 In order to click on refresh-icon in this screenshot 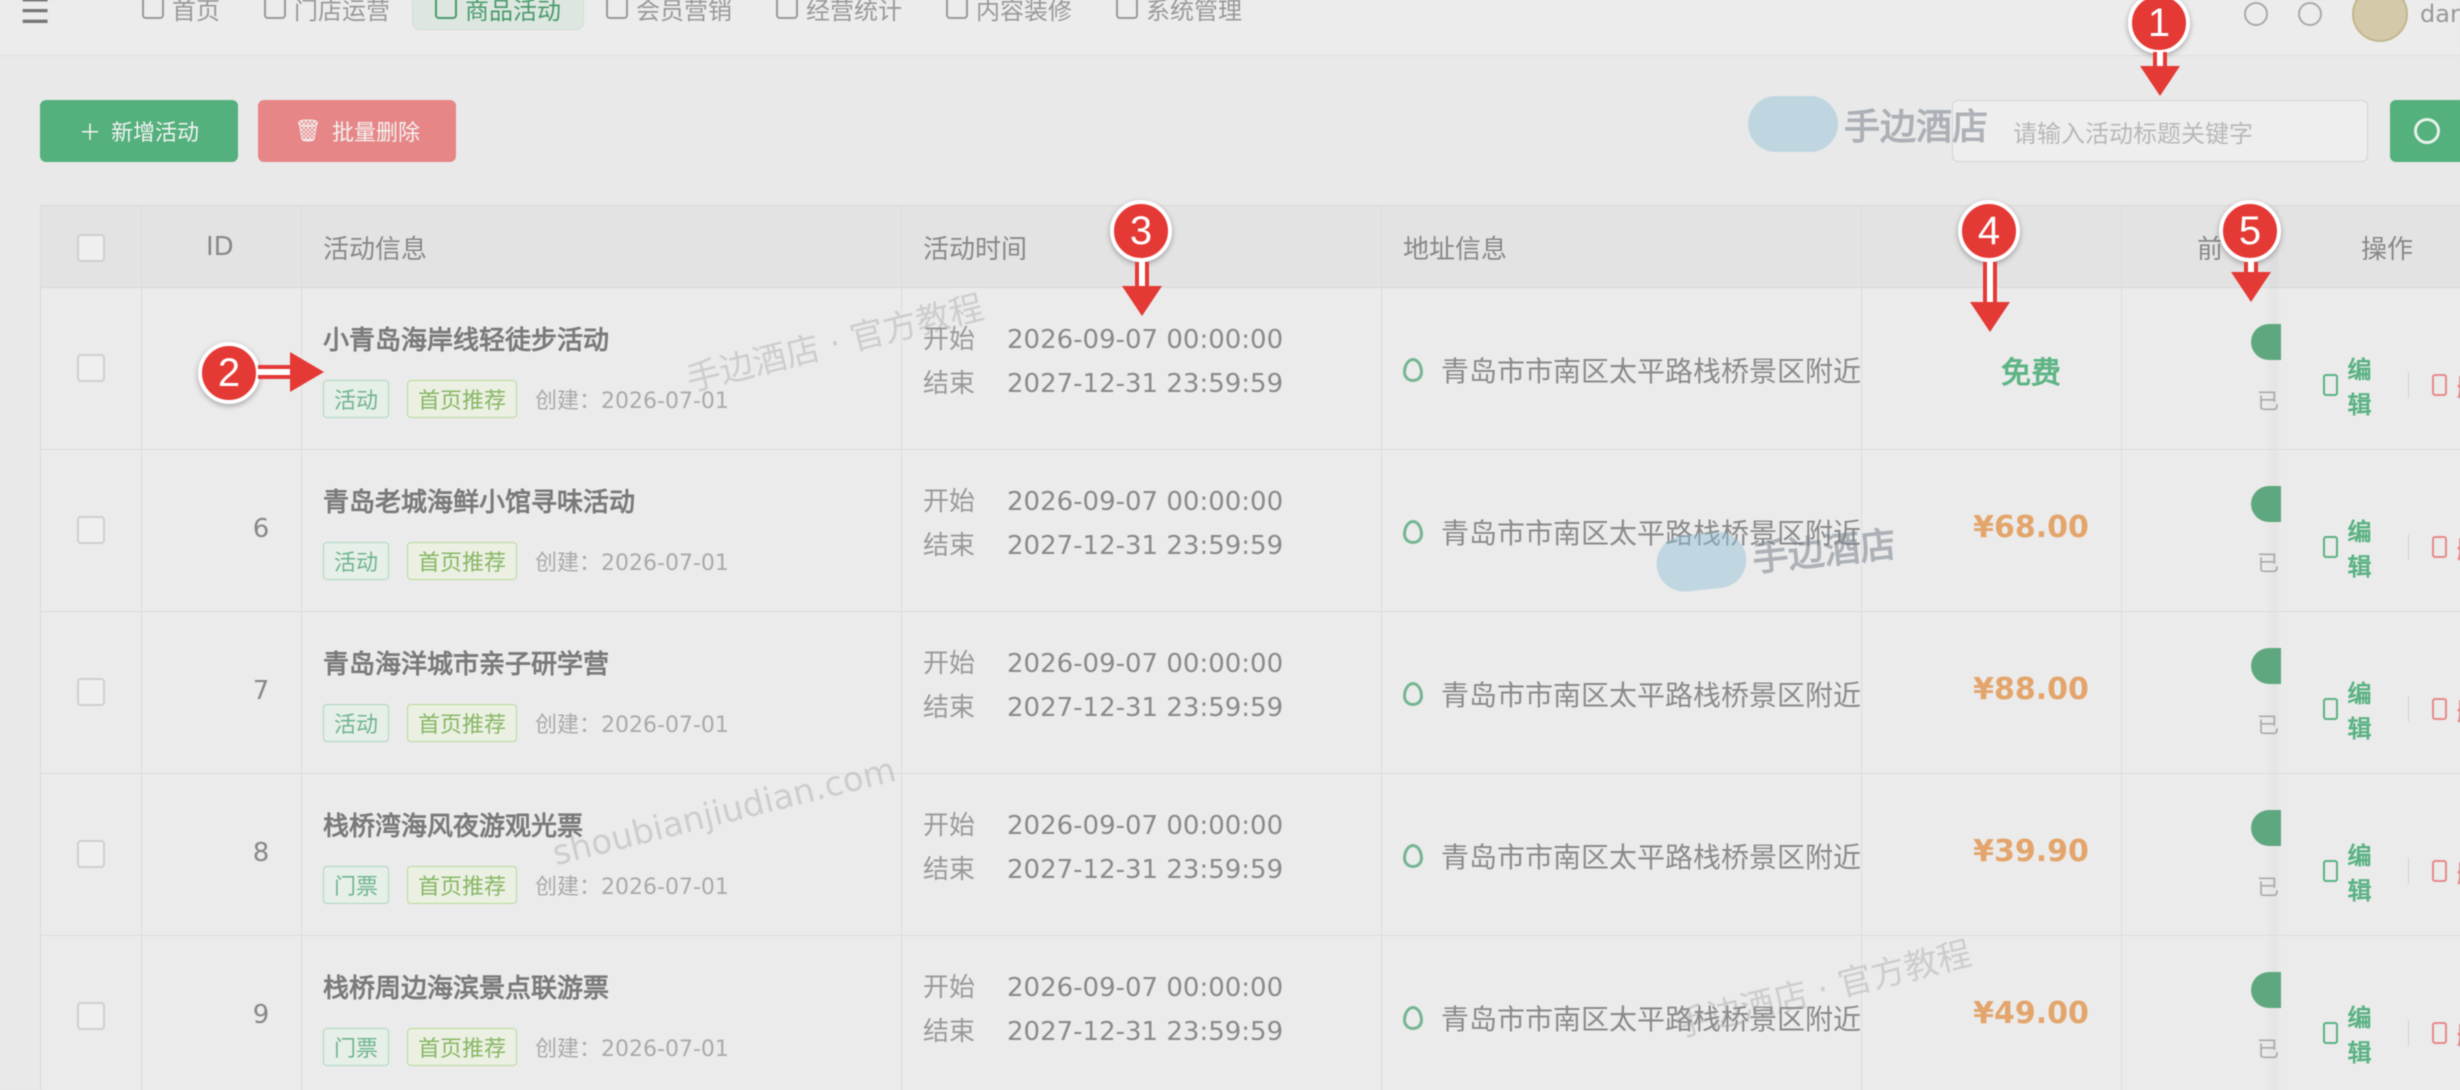, I will do `click(2310, 14)`.